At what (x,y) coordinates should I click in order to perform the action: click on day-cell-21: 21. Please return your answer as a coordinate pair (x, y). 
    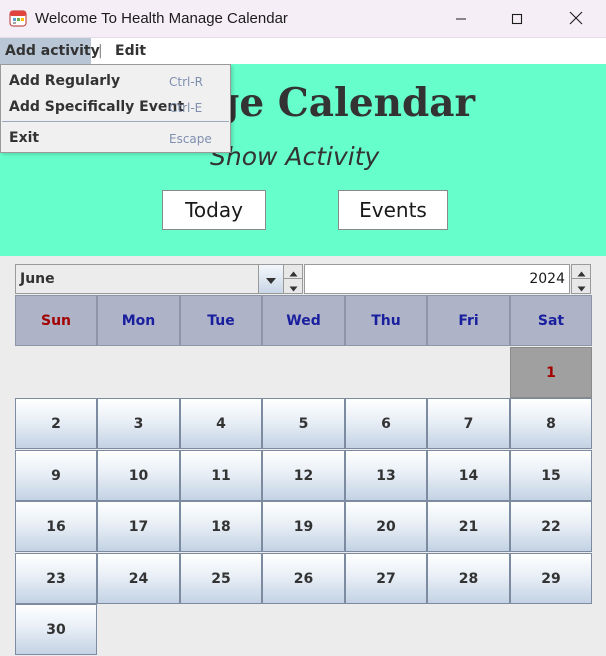
    Looking at the image, I should click on (468, 526).